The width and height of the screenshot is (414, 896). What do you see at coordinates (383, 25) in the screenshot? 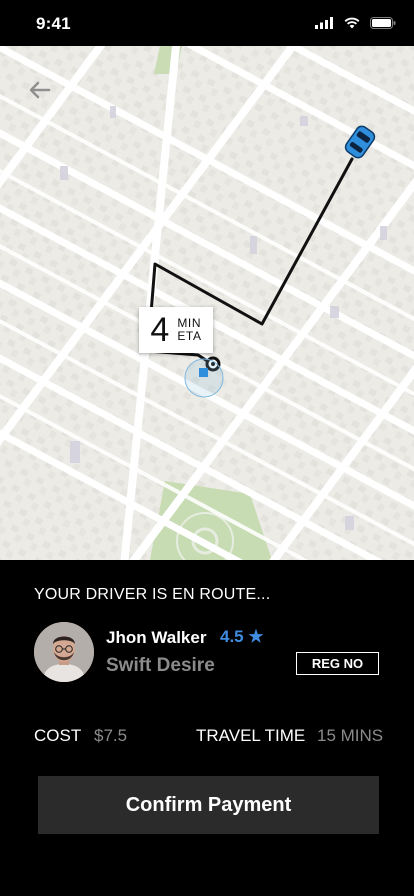
I see `battery-icon` at bounding box center [383, 25].